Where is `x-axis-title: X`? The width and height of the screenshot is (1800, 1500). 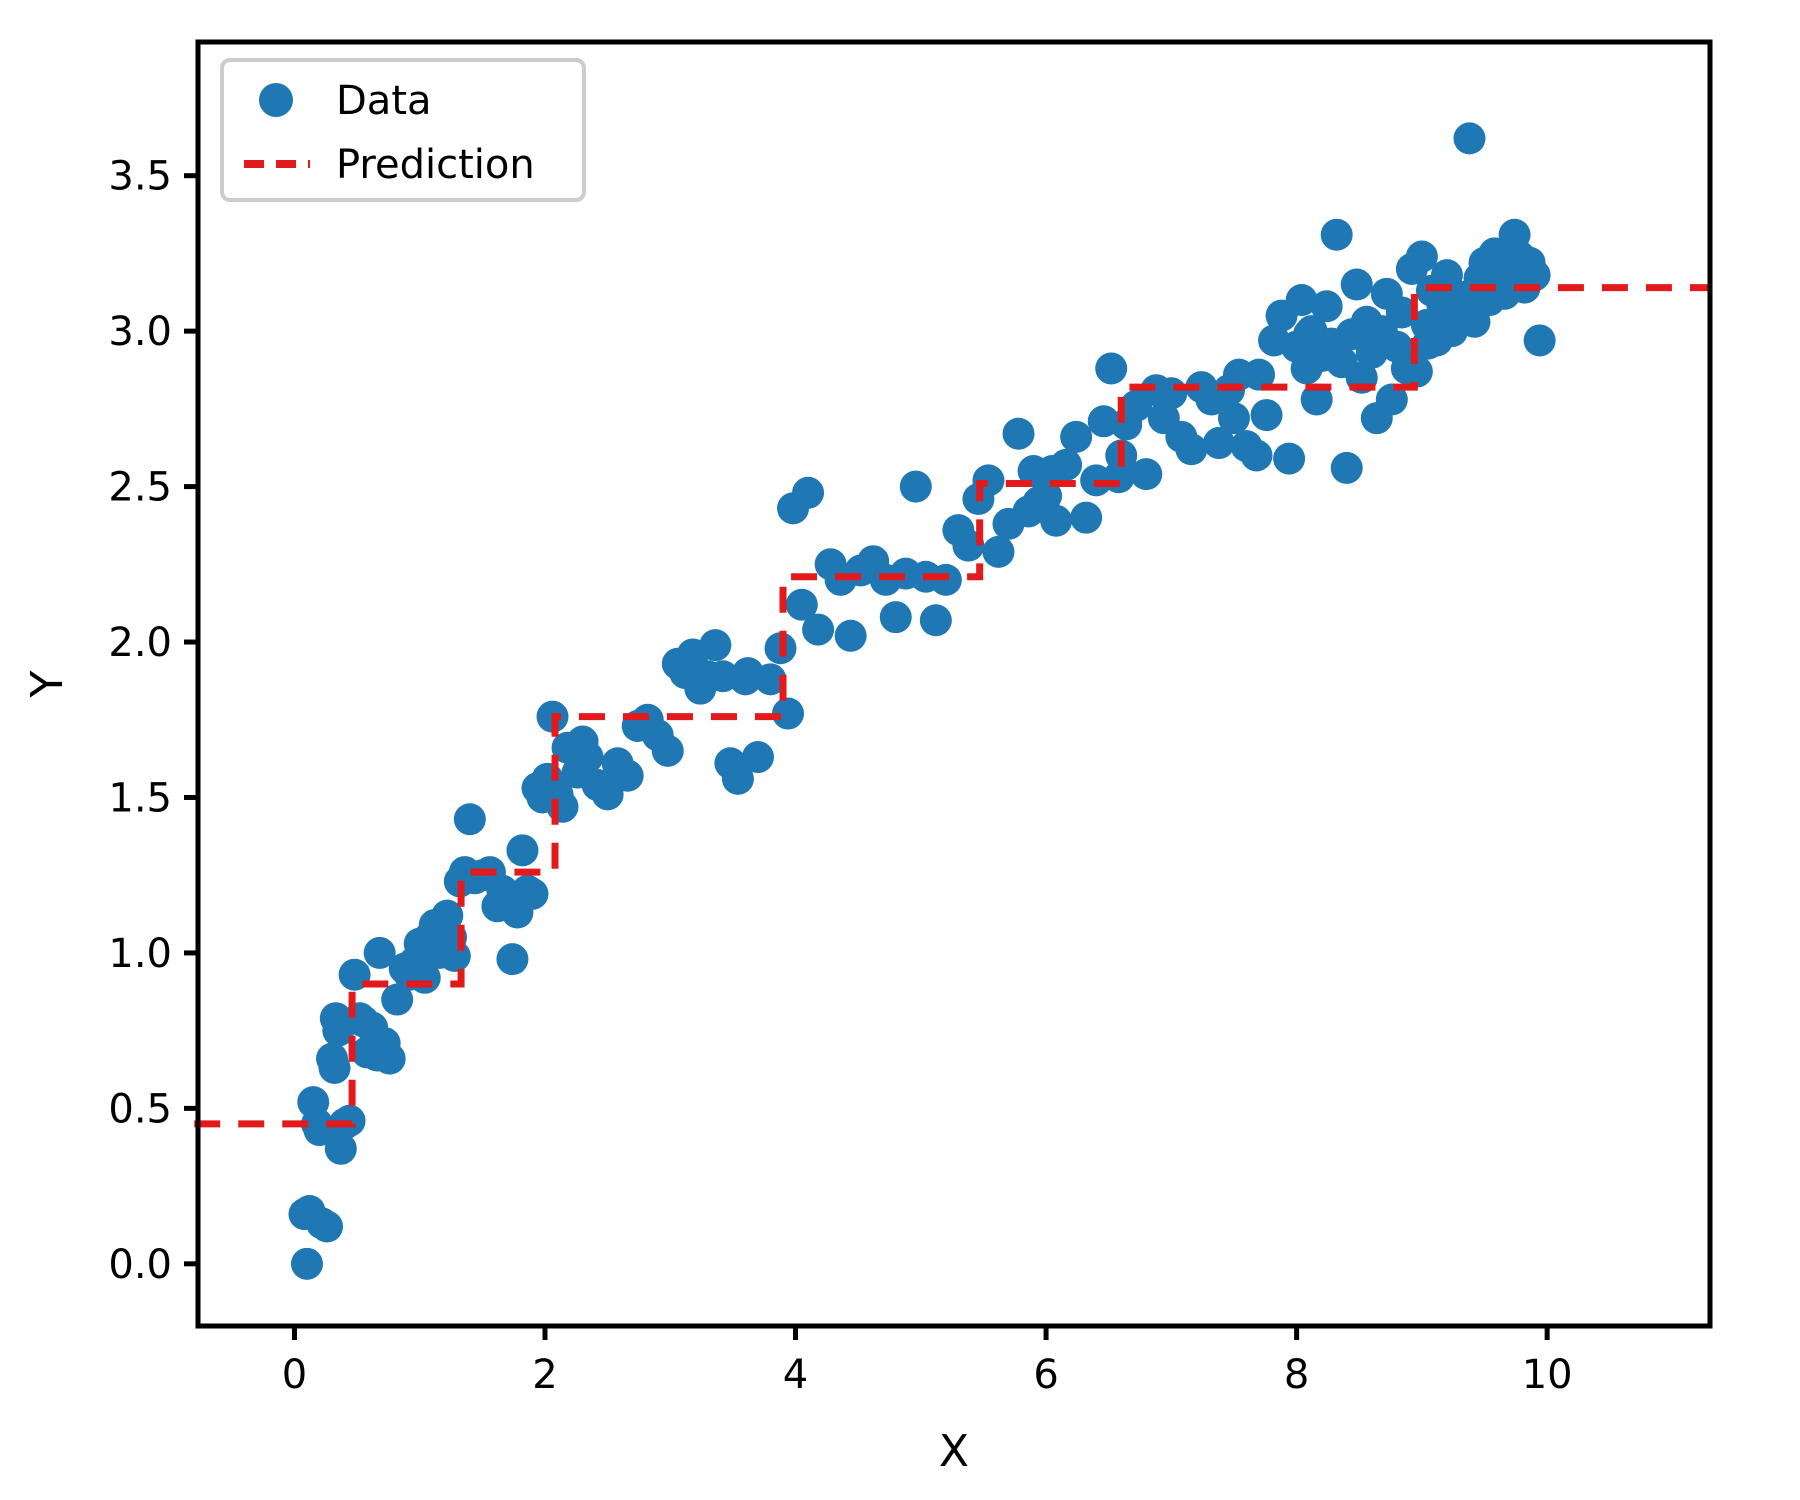
x-axis-title: X is located at coordinates (954, 1451).